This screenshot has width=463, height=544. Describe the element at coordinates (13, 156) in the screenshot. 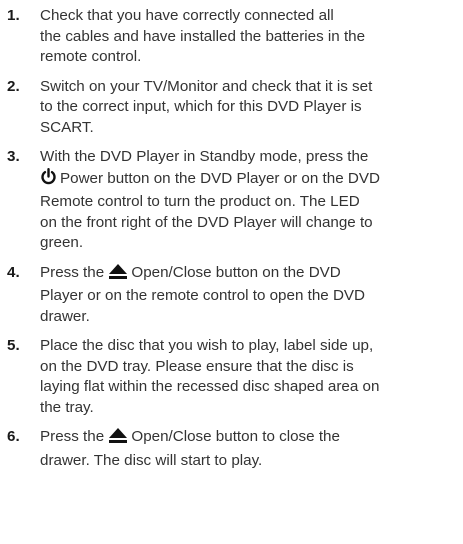

I see `step-number: 3.` at that location.